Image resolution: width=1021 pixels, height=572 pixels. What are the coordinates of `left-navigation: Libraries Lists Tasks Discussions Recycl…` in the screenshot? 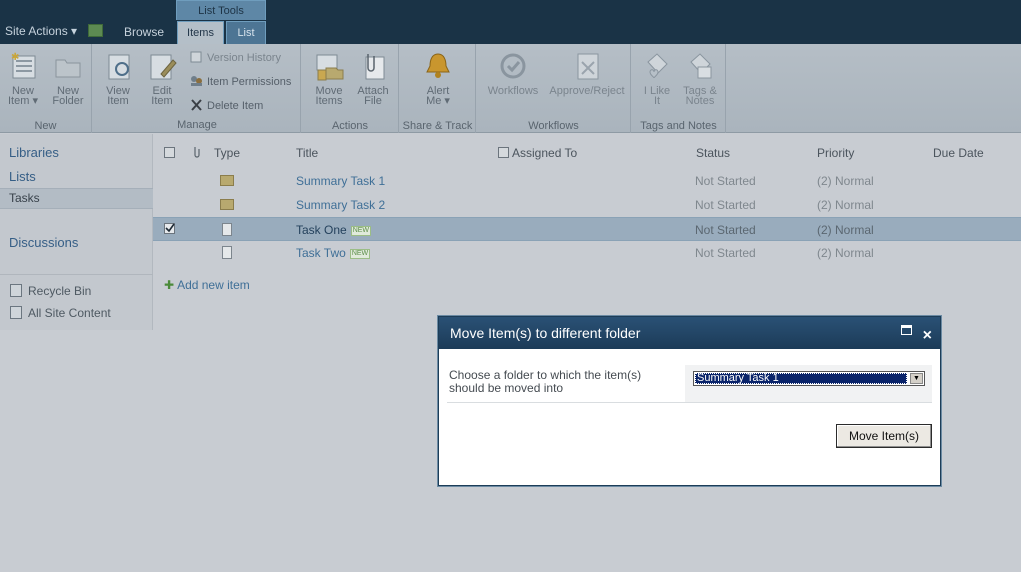 It's located at (76, 232).